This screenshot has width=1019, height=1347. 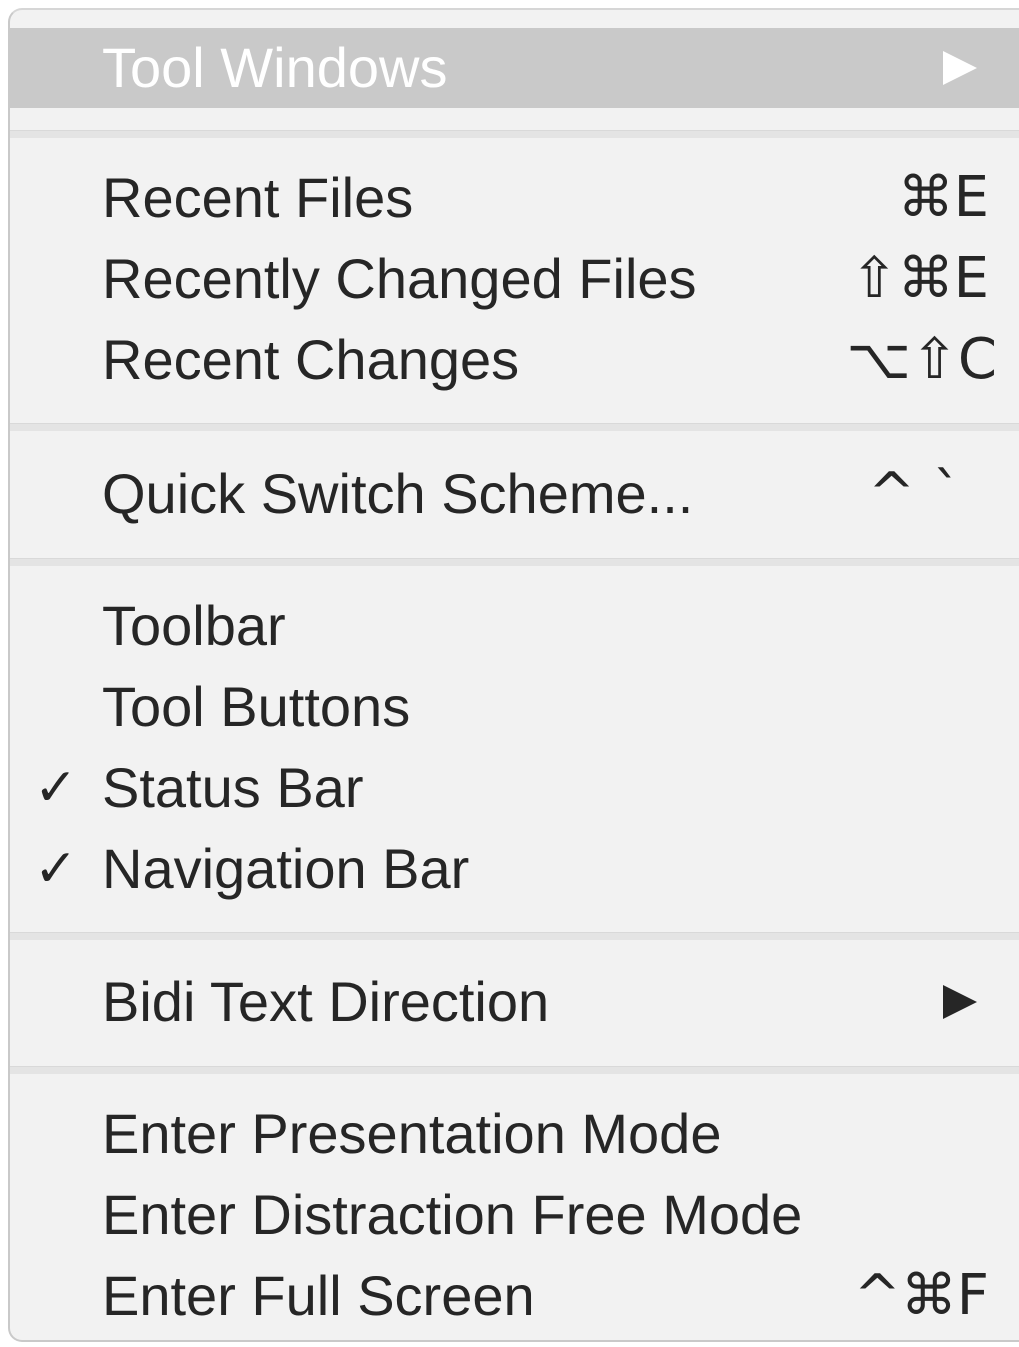 I want to click on menu-item-bidi-text-direction: Bidi Text Direction, so click(x=514, y=1002).